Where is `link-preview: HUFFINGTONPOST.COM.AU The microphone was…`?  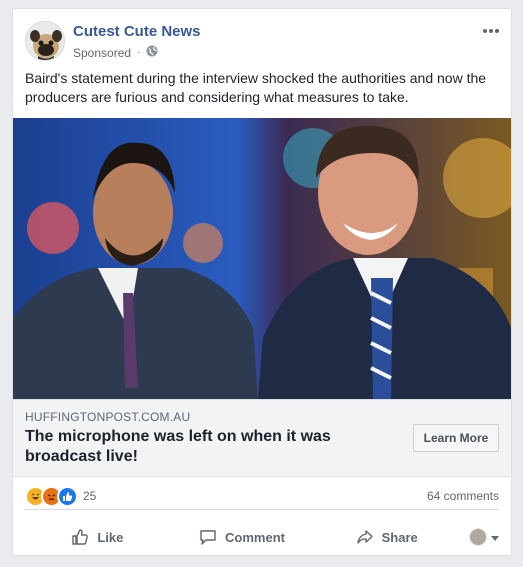
link-preview: HUFFINGTONPOST.COM.AU The microphone was… is located at coordinates (262, 438).